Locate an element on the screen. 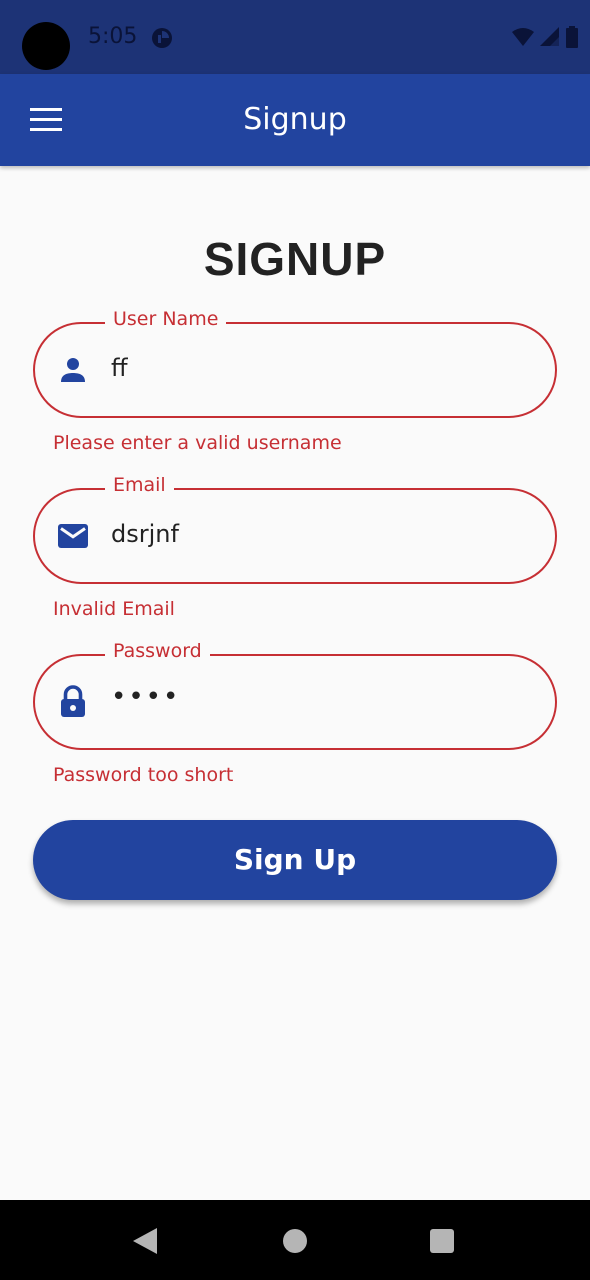  home-icon is located at coordinates (295, 1241).